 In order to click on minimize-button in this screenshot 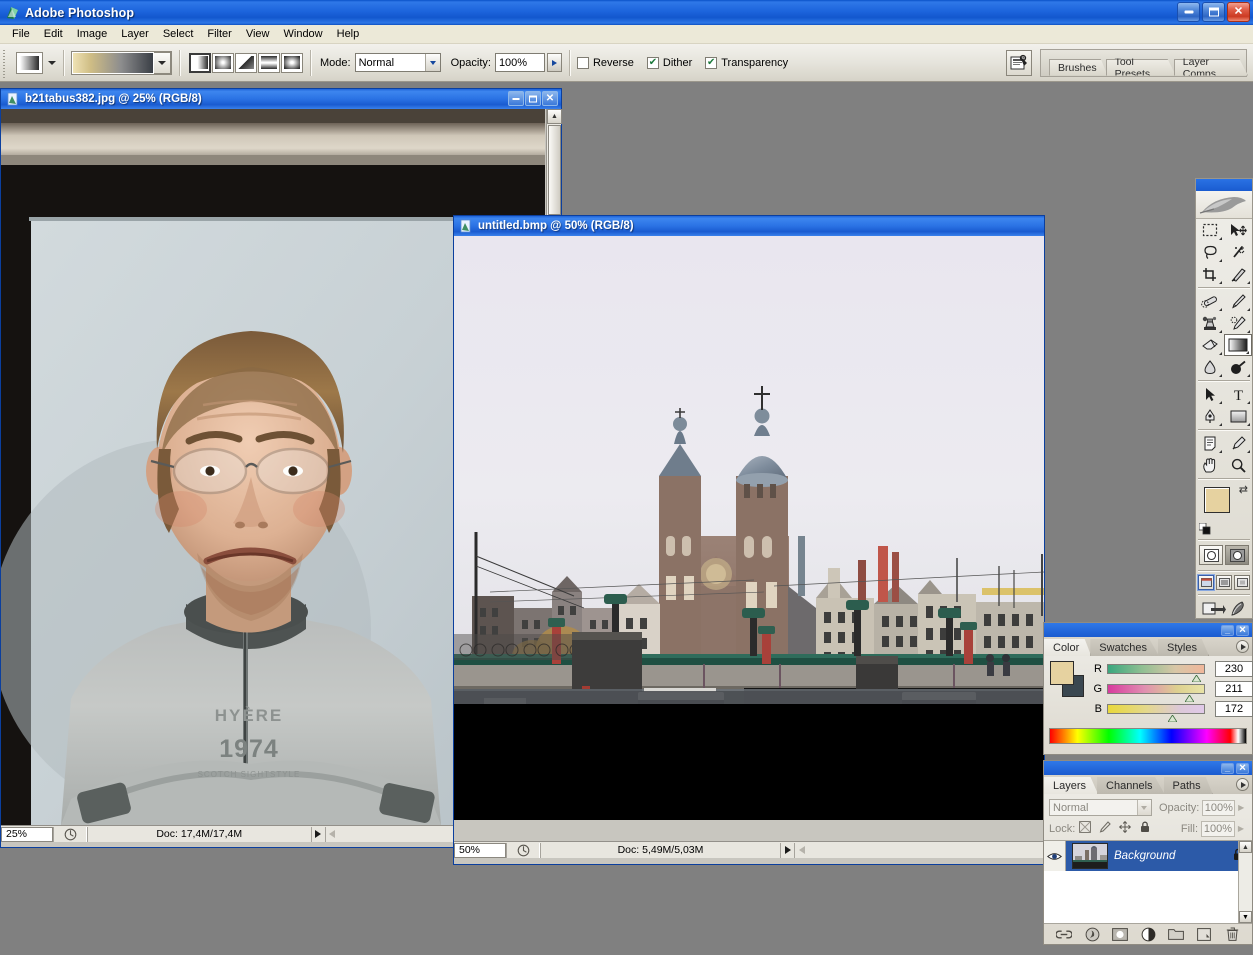, I will do `click(1188, 12)`.